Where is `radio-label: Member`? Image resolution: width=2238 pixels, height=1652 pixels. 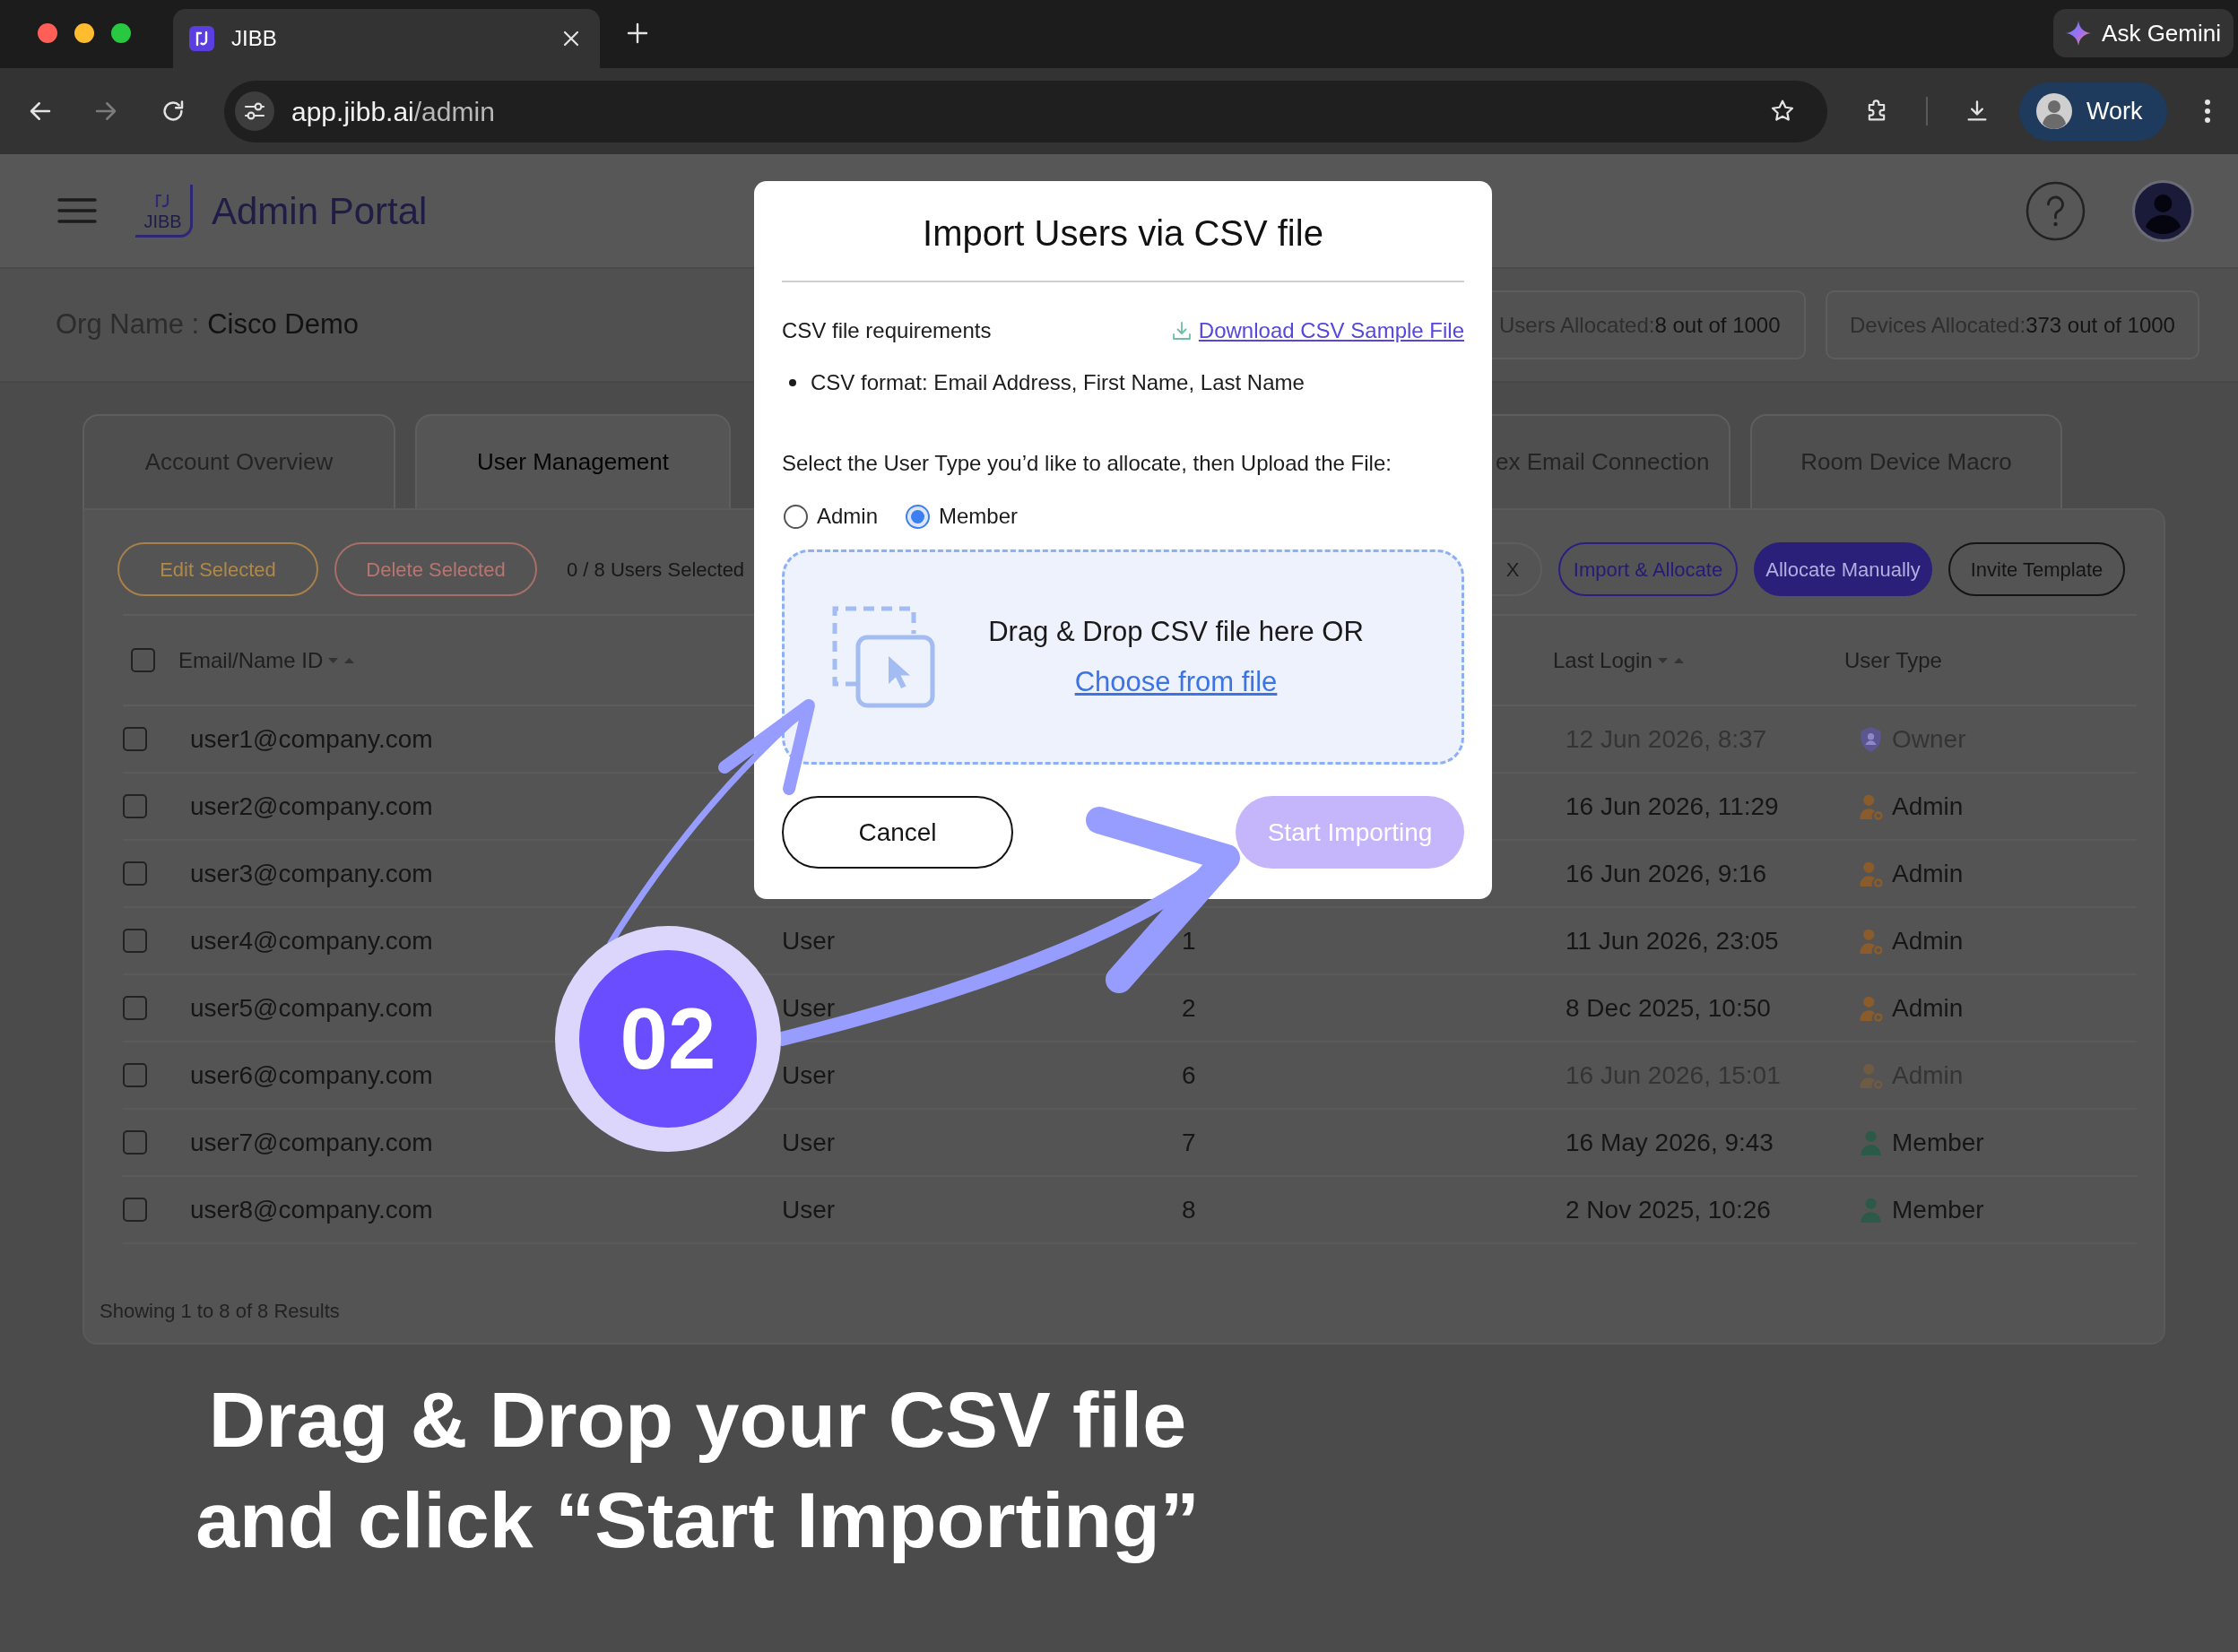 radio-label: Member is located at coordinates (979, 516).